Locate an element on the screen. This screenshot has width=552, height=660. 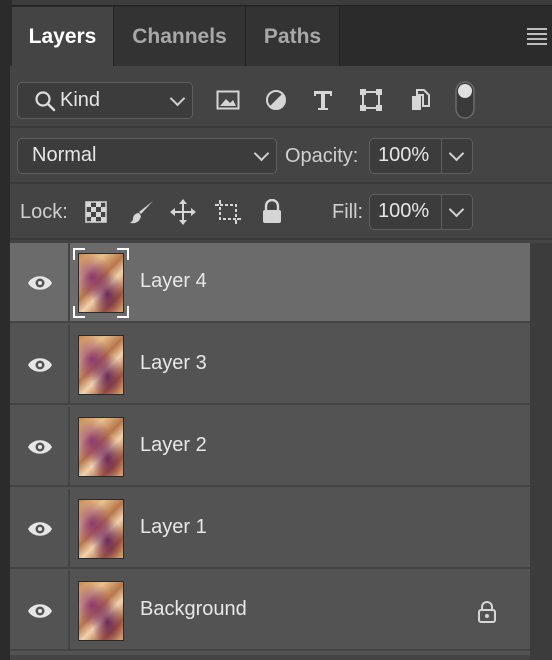
image-filter-icon is located at coordinates (228, 100).